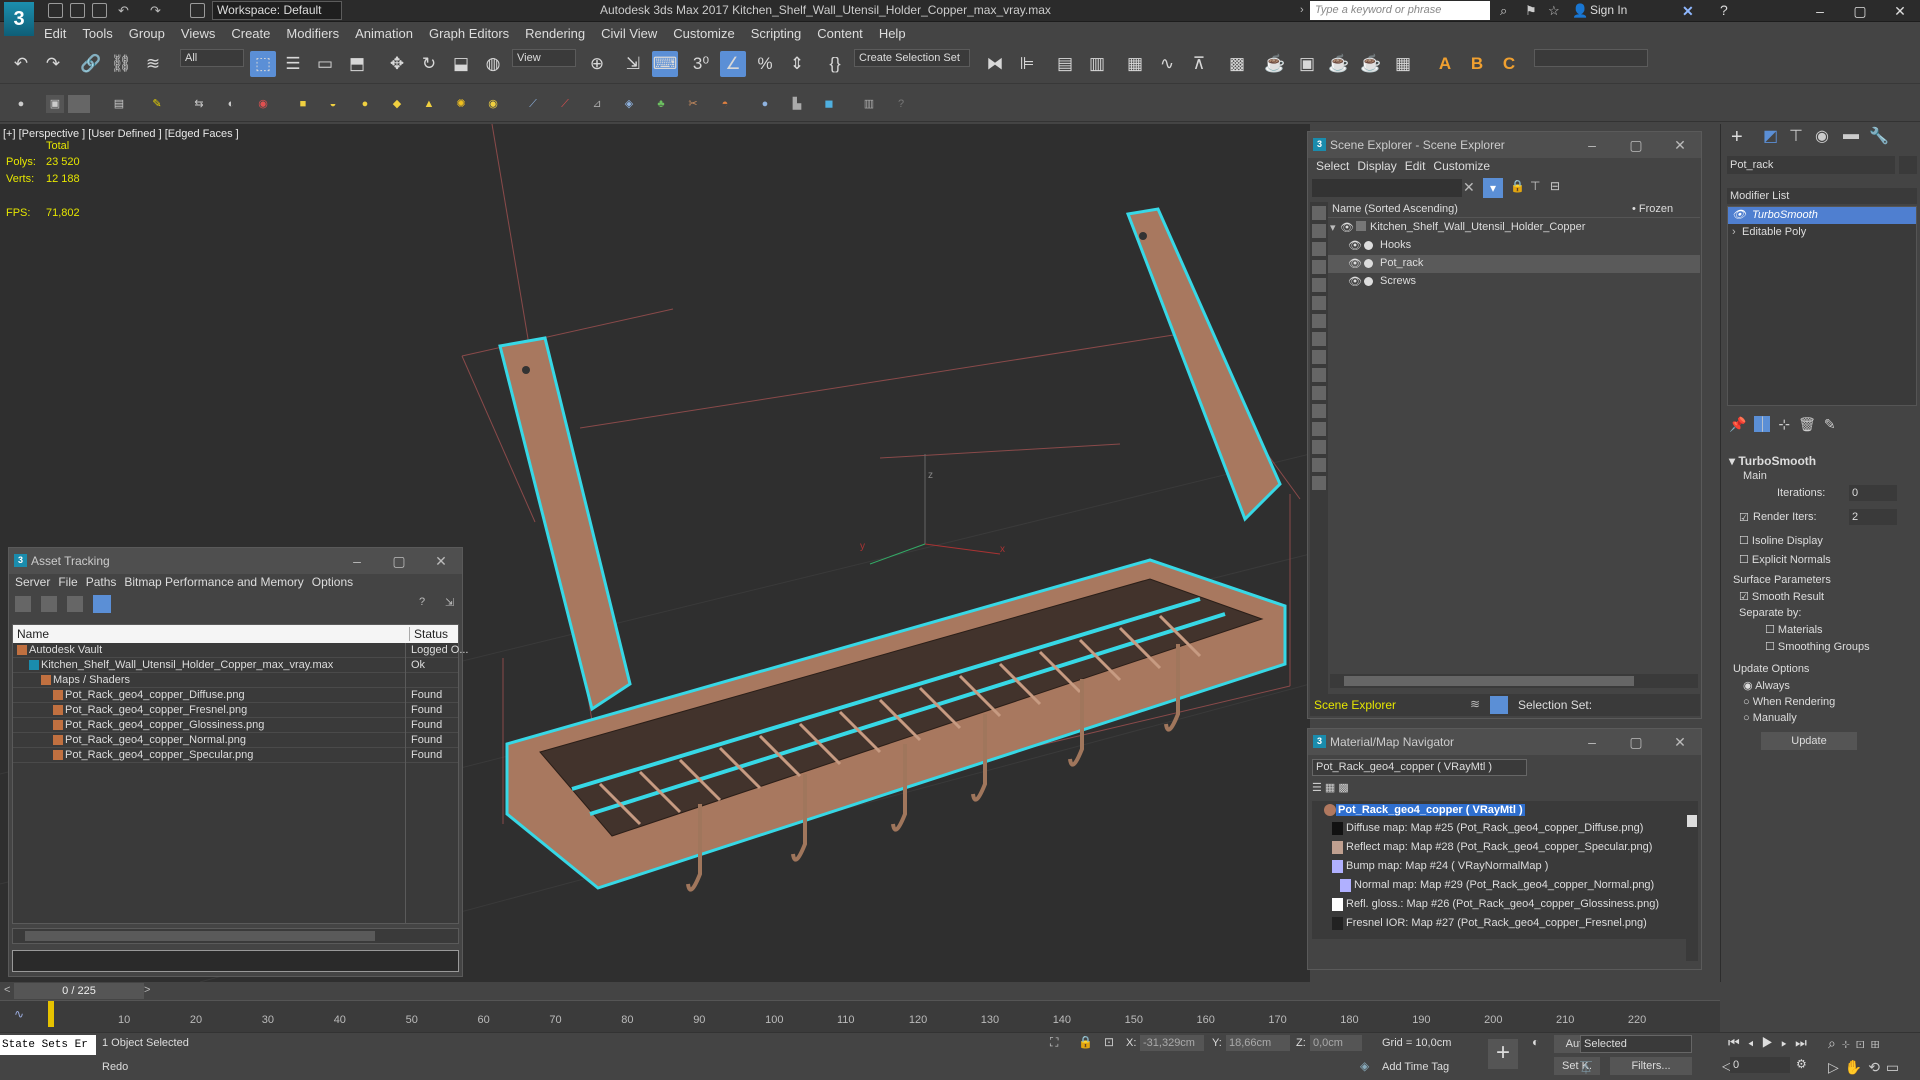 Image resolution: width=1920 pixels, height=1080 pixels. Describe the element at coordinates (147, 33) in the screenshot. I see `menu-group: Group` at that location.